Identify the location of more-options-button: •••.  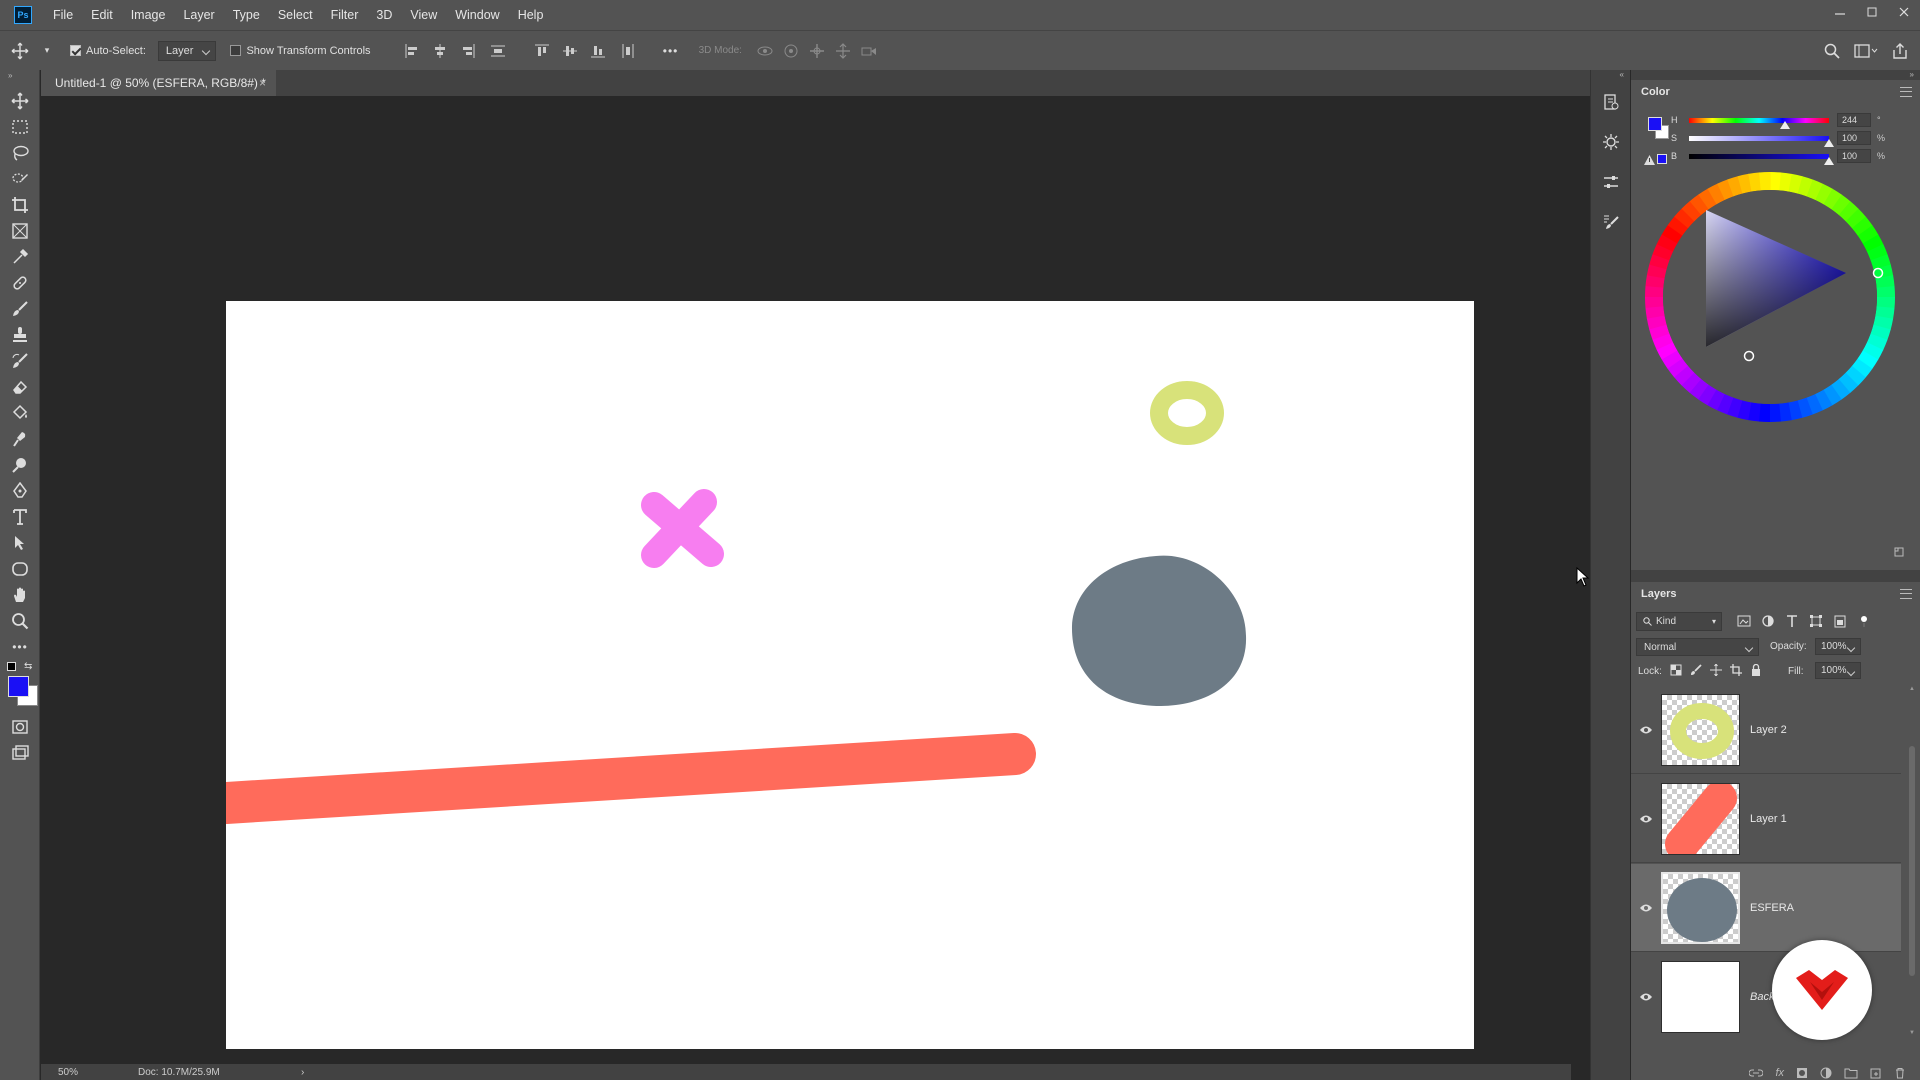
(671, 51).